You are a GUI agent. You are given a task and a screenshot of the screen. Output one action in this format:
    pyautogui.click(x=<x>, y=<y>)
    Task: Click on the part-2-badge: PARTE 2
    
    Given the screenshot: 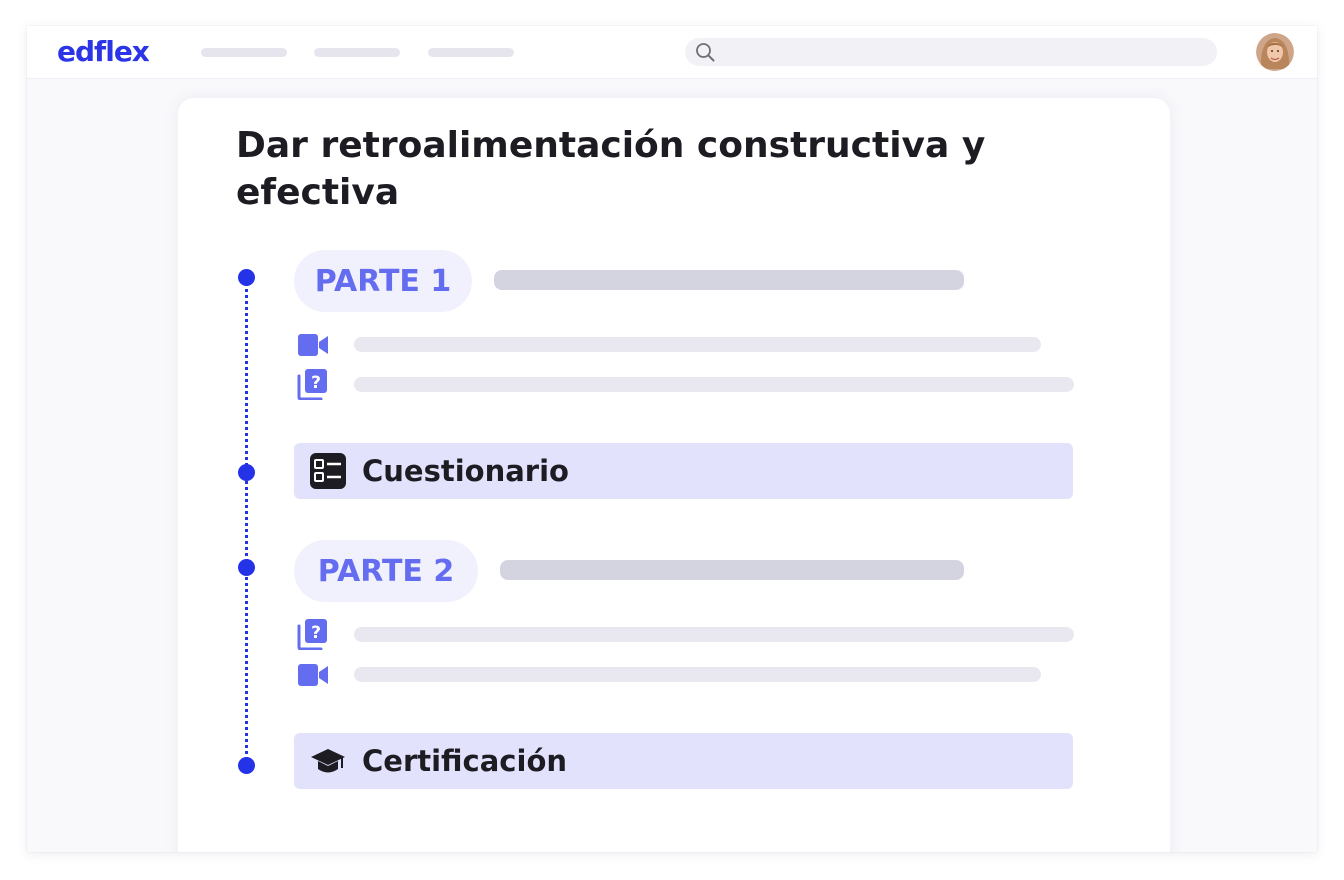 What is the action you would take?
    pyautogui.click(x=386, y=571)
    